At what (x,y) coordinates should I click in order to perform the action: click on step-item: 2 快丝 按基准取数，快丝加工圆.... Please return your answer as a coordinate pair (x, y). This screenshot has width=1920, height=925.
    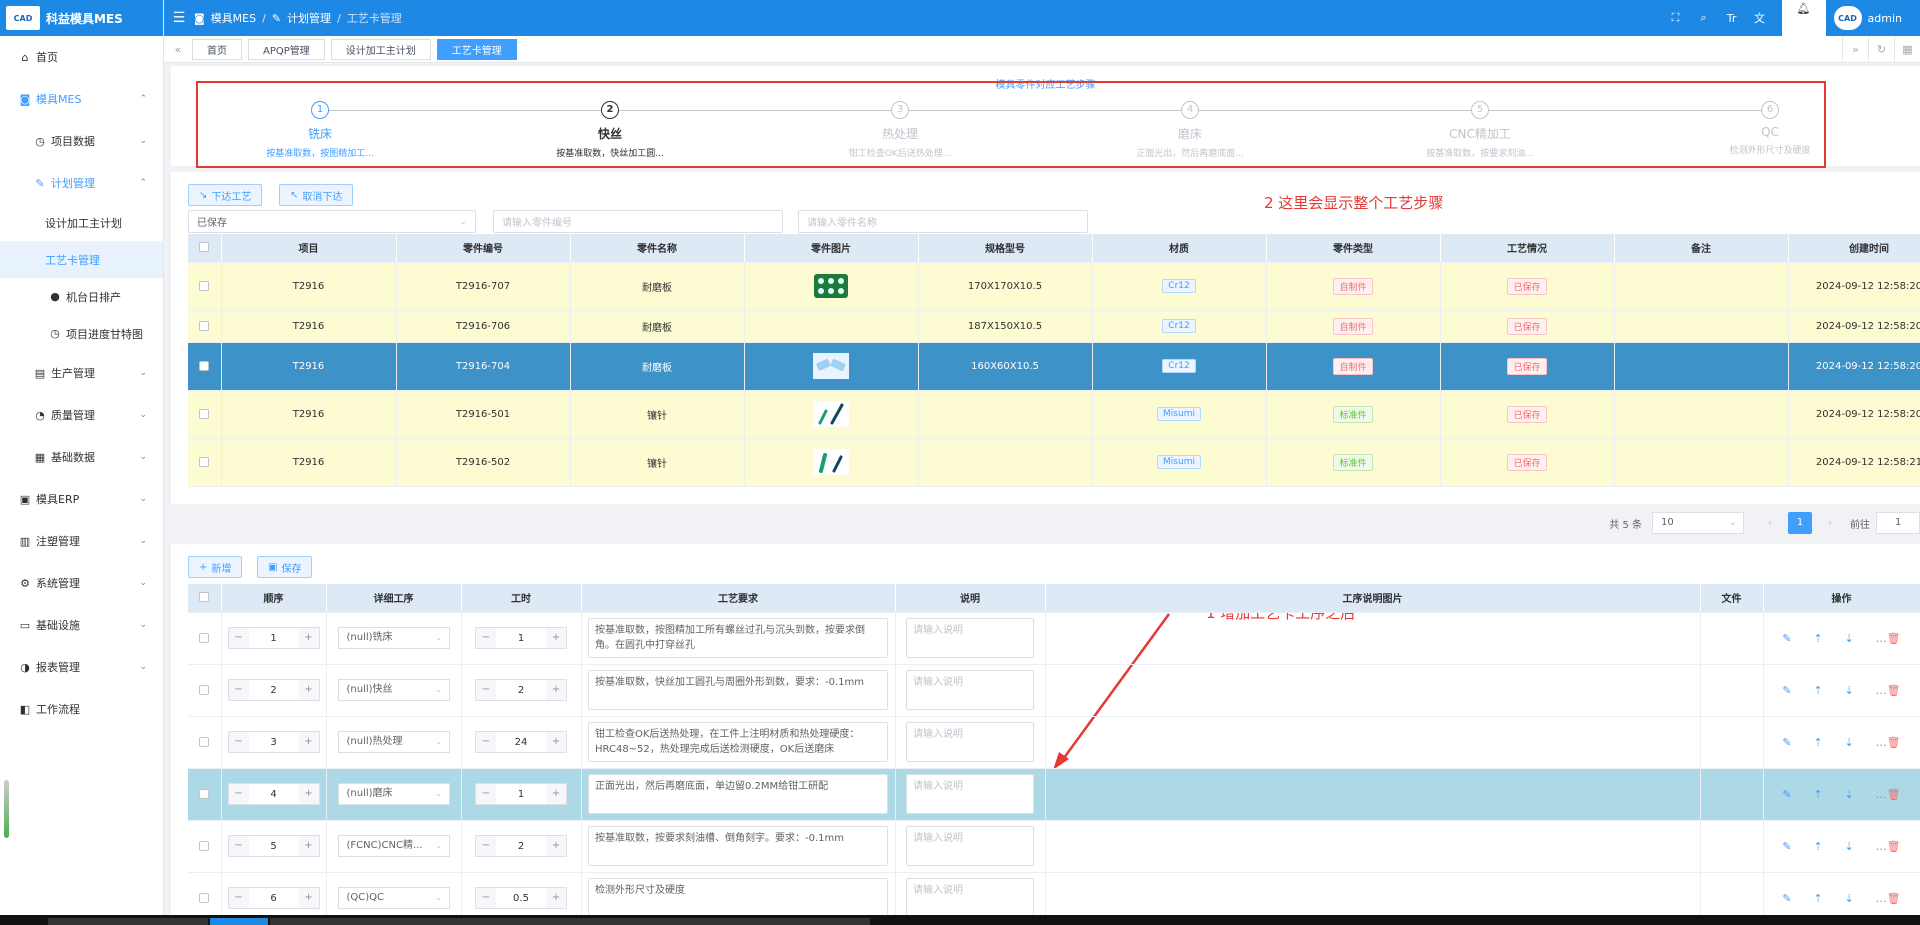
    Looking at the image, I should click on (610, 130).